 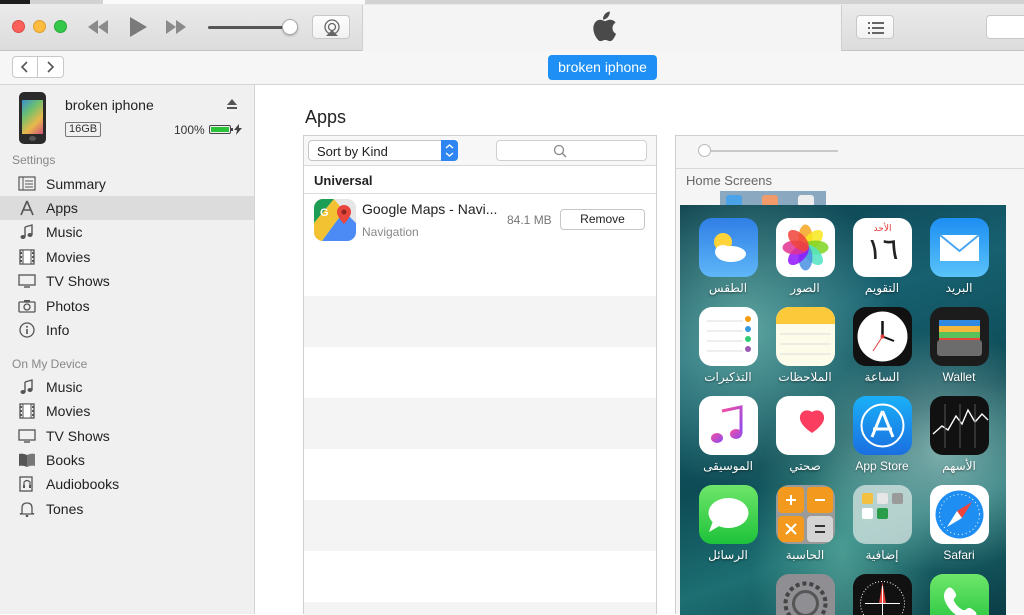 I want to click on battery-icon, so click(x=220, y=129).